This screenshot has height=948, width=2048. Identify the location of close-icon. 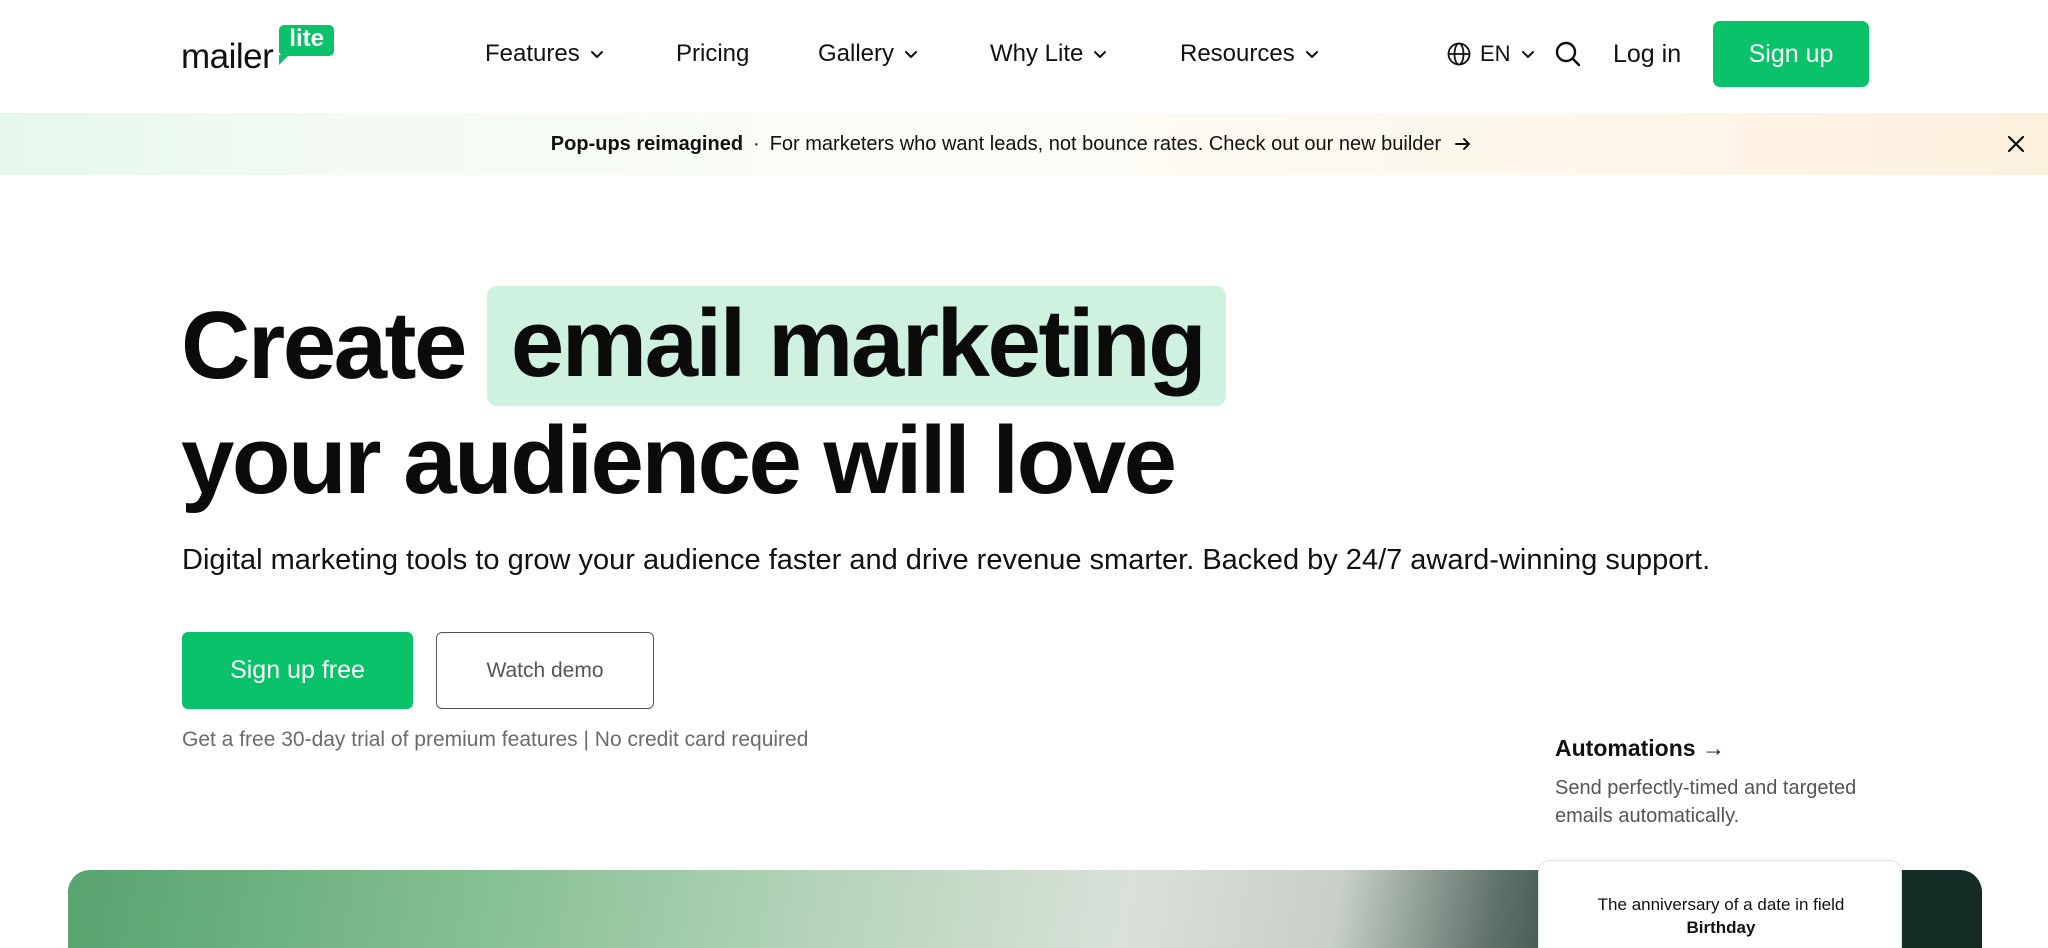
(2016, 144).